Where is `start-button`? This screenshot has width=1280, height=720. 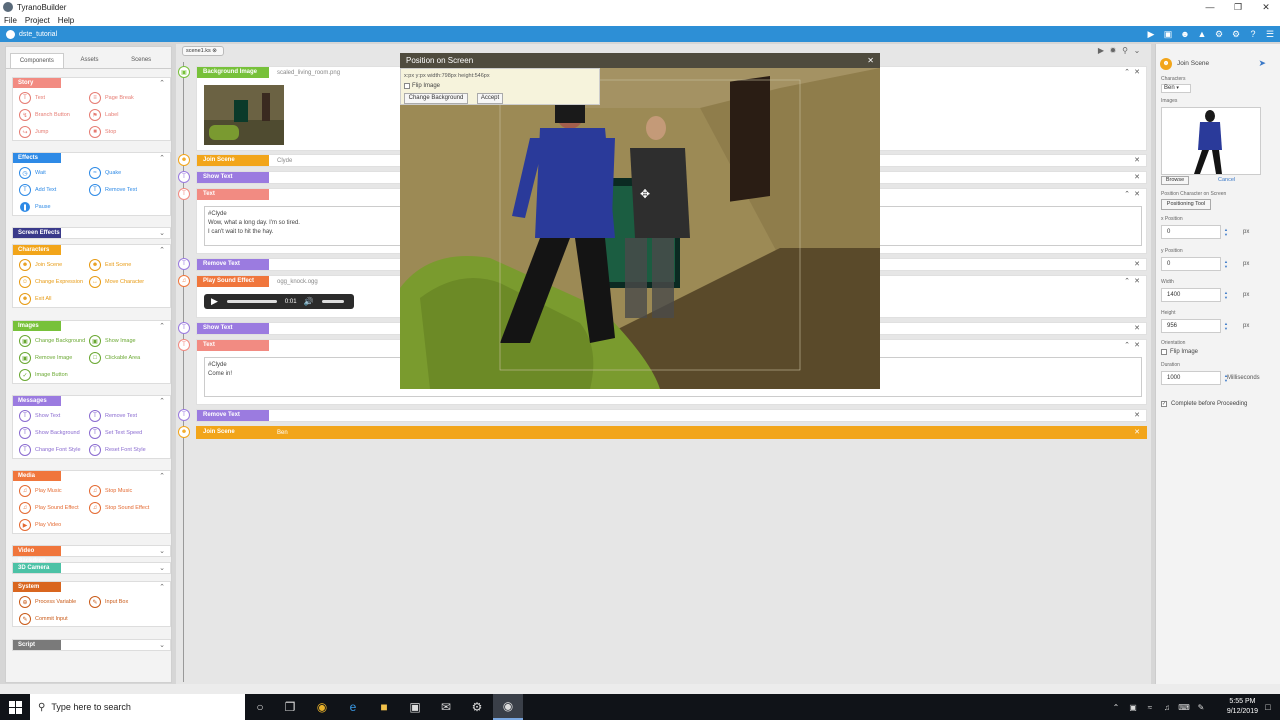
start-button is located at coordinates (15, 707).